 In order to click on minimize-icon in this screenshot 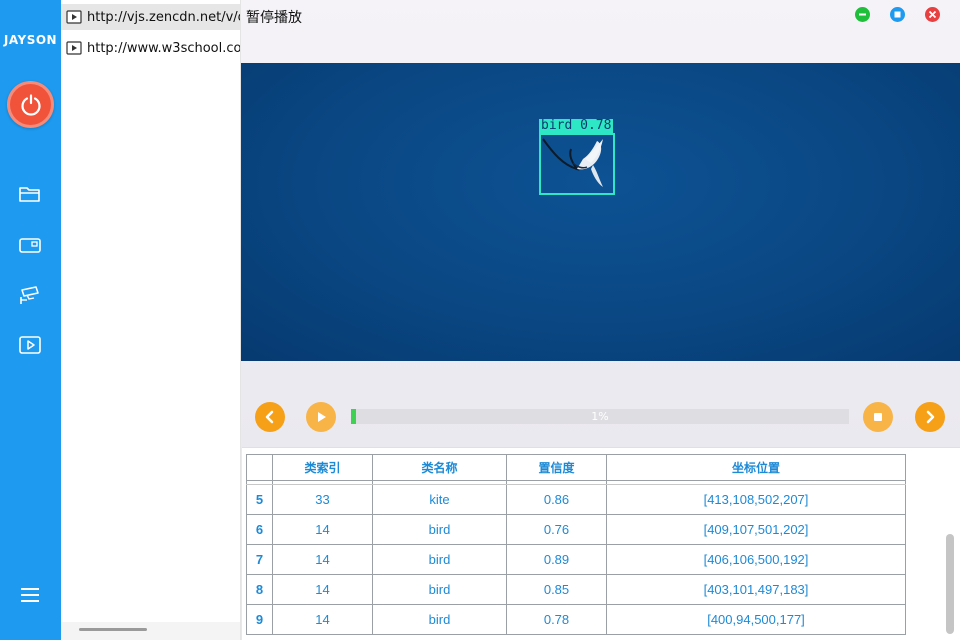, I will do `click(862, 14)`.